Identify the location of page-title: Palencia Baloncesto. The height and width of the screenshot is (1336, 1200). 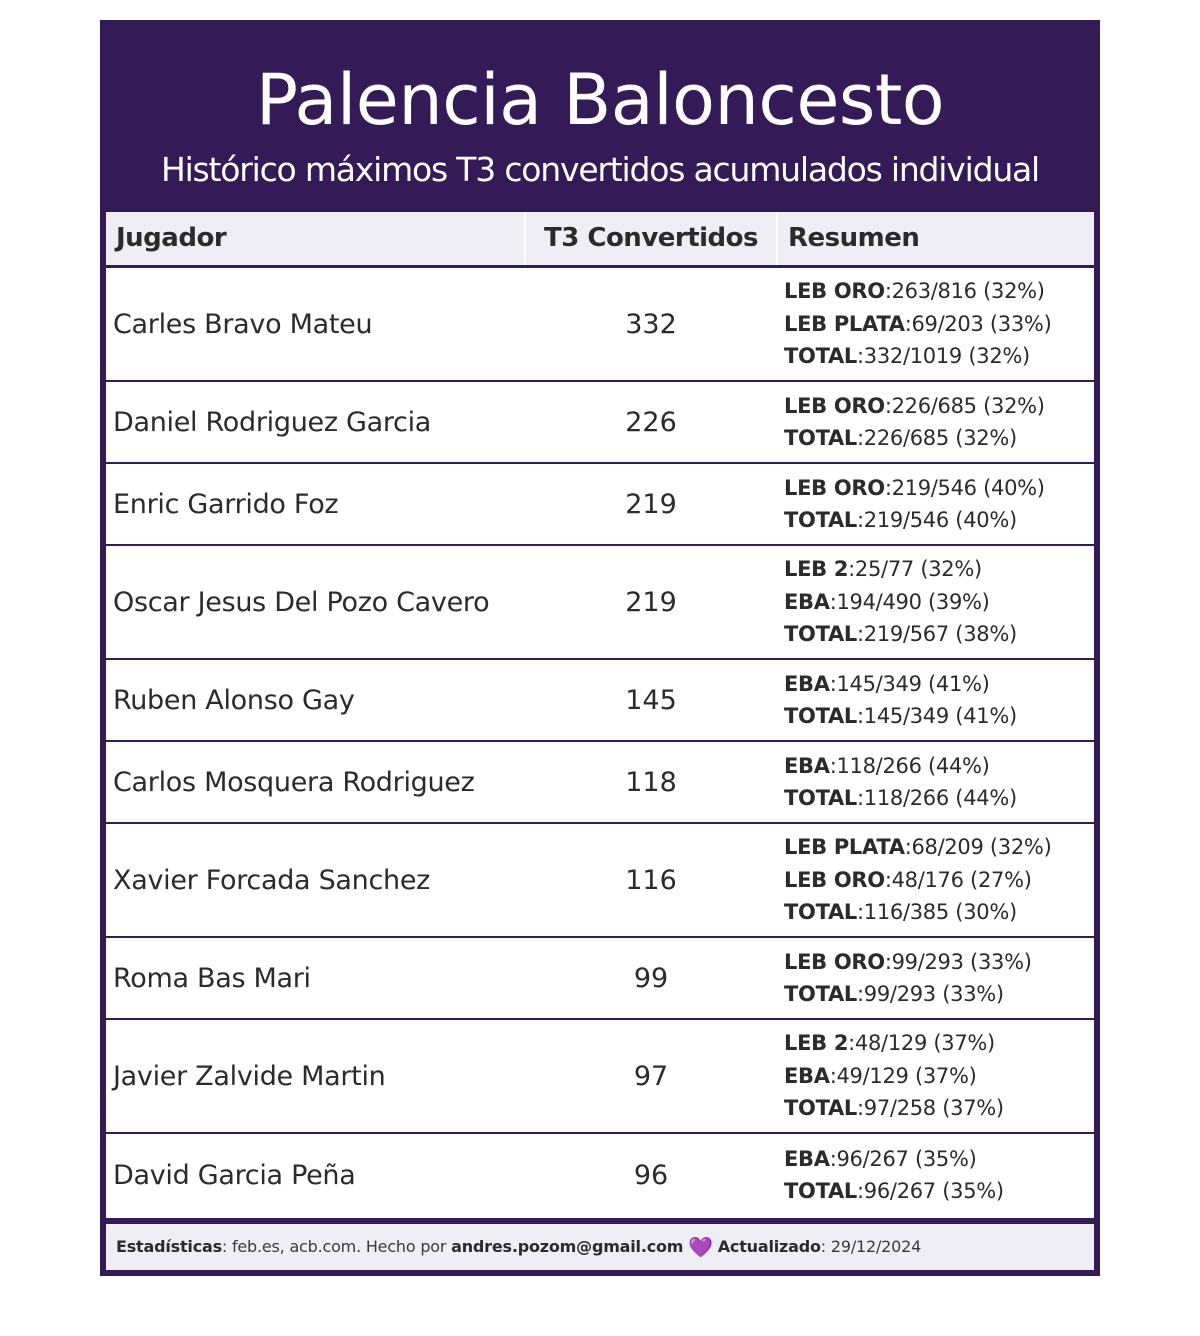
(600, 100).